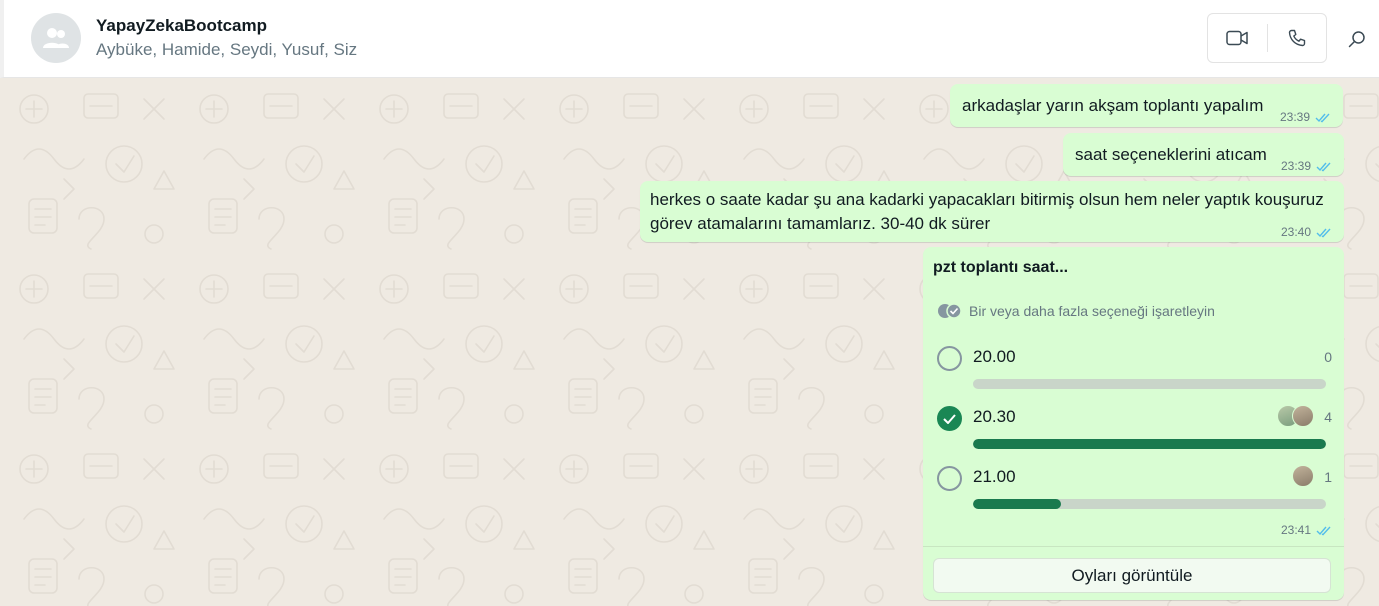 The width and height of the screenshot is (1379, 606). I want to click on poll-time: 23:41, so click(1295, 530).